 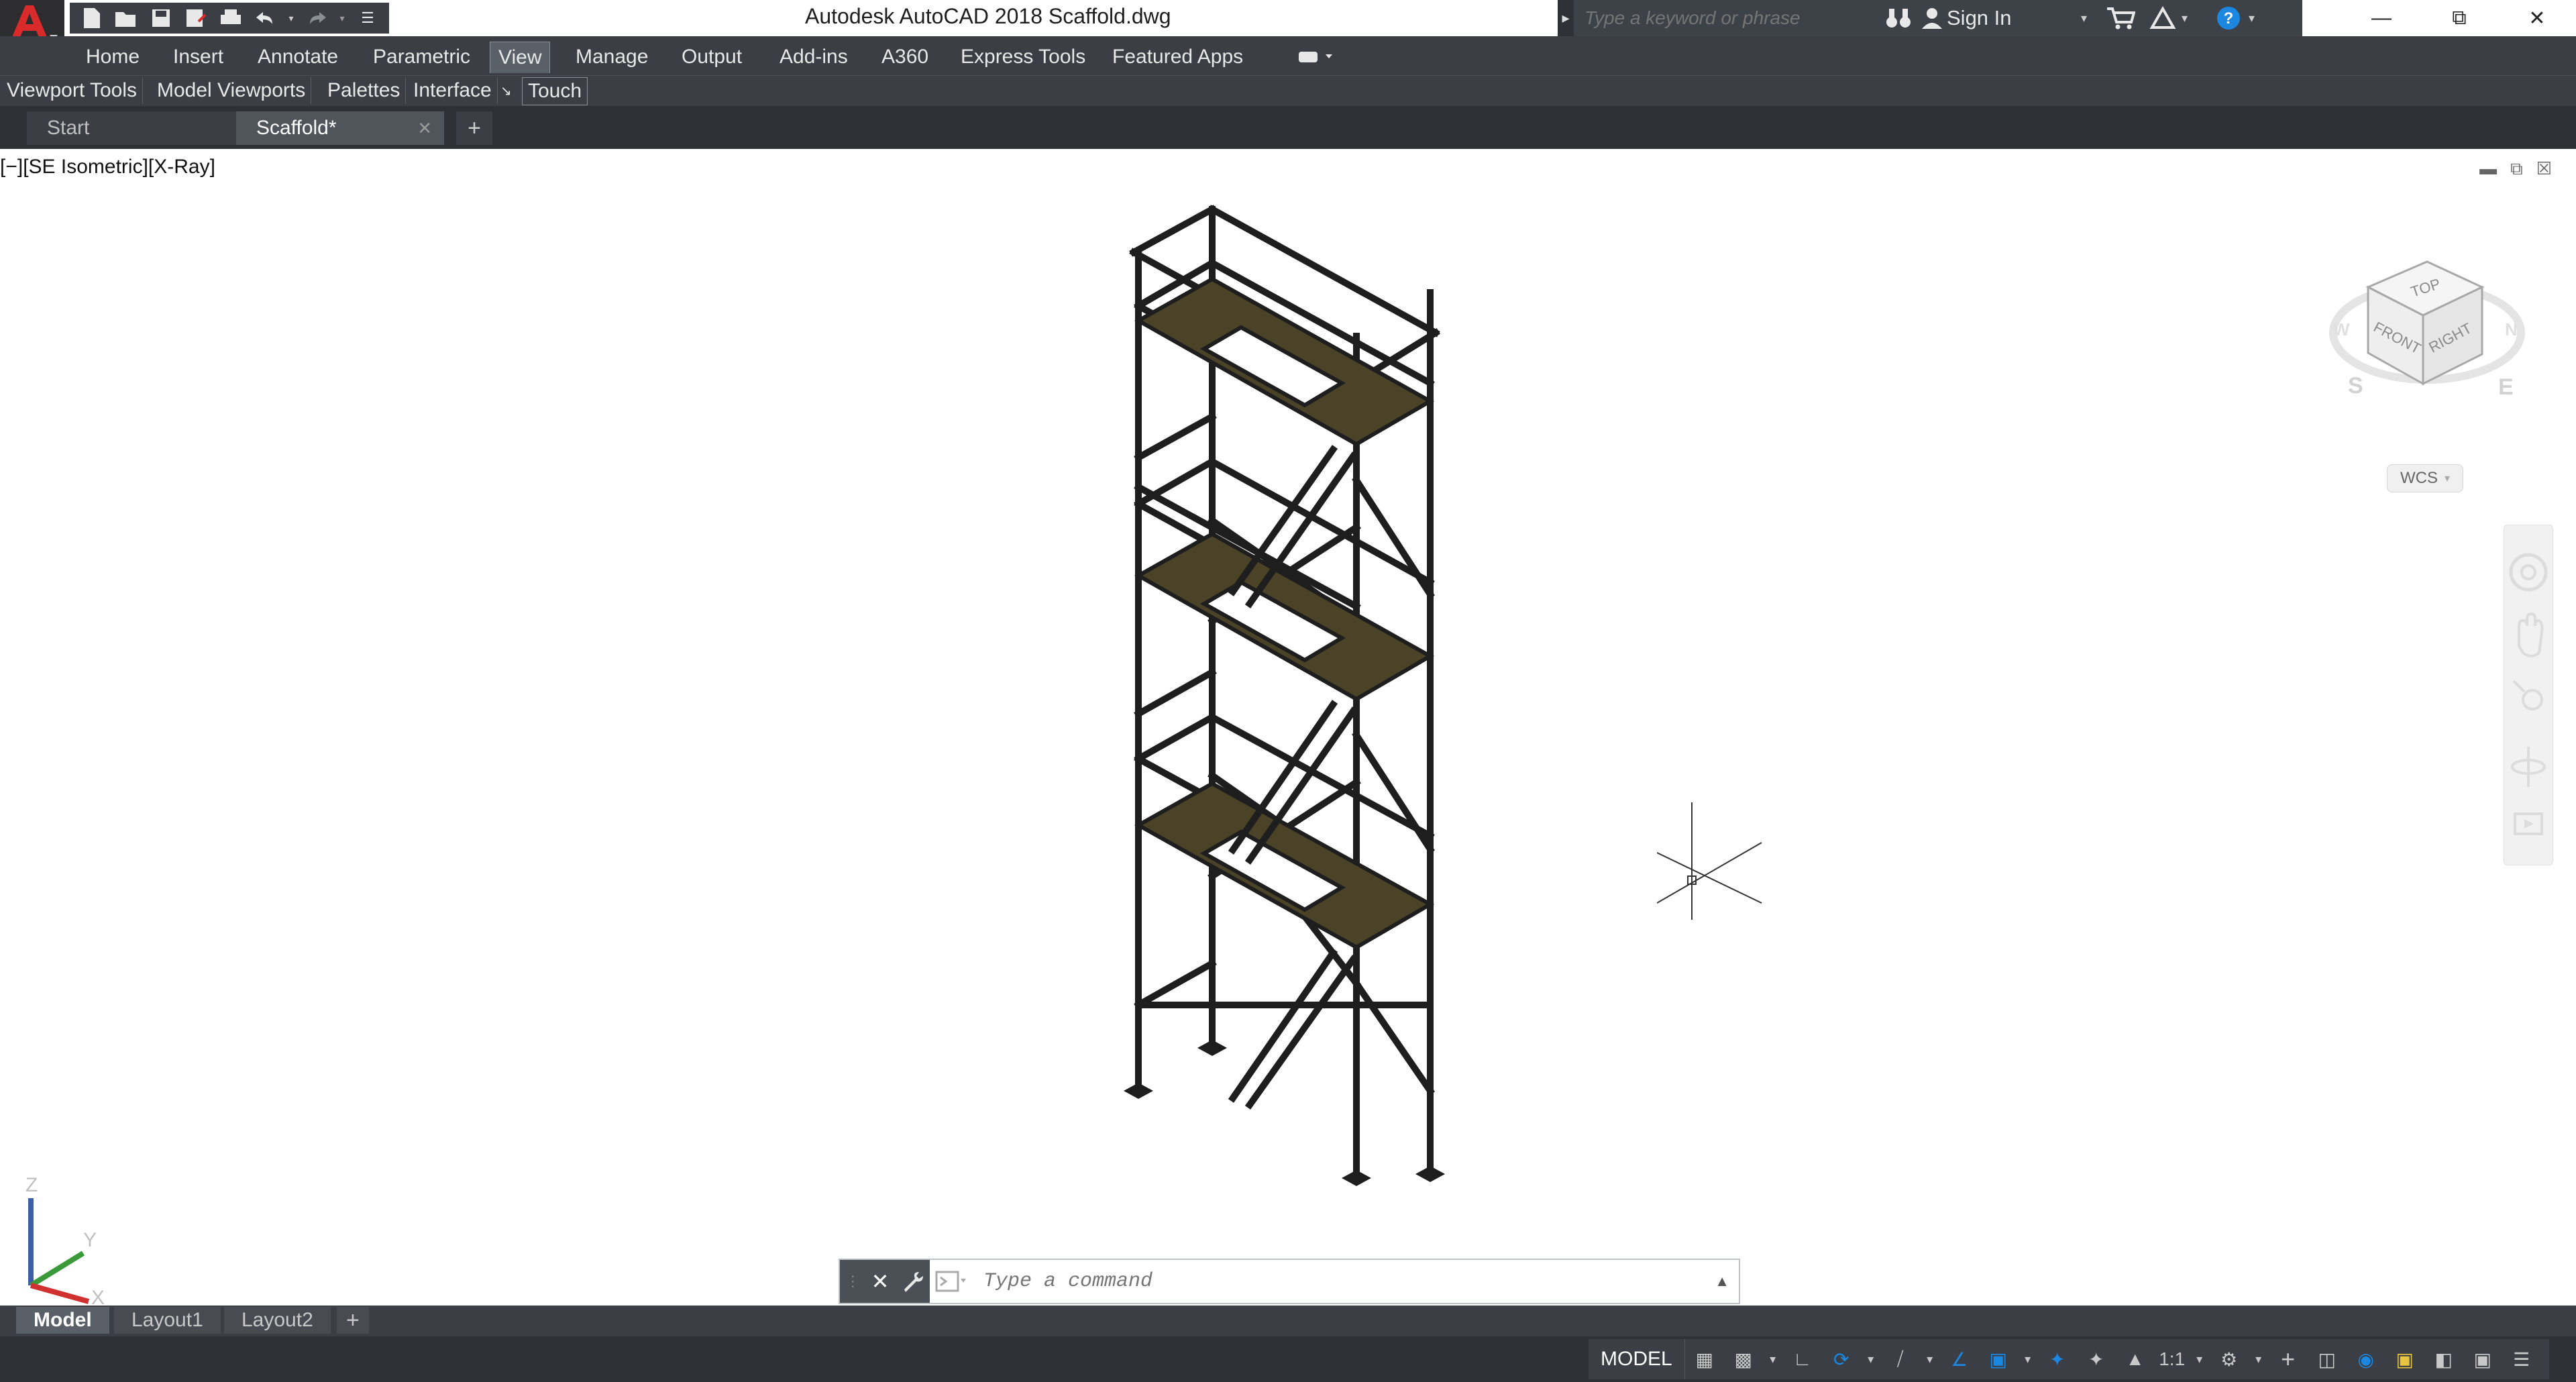 What do you see at coordinates (2404, 1359) in the screenshot?
I see `lock-ui-icon: ▣` at bounding box center [2404, 1359].